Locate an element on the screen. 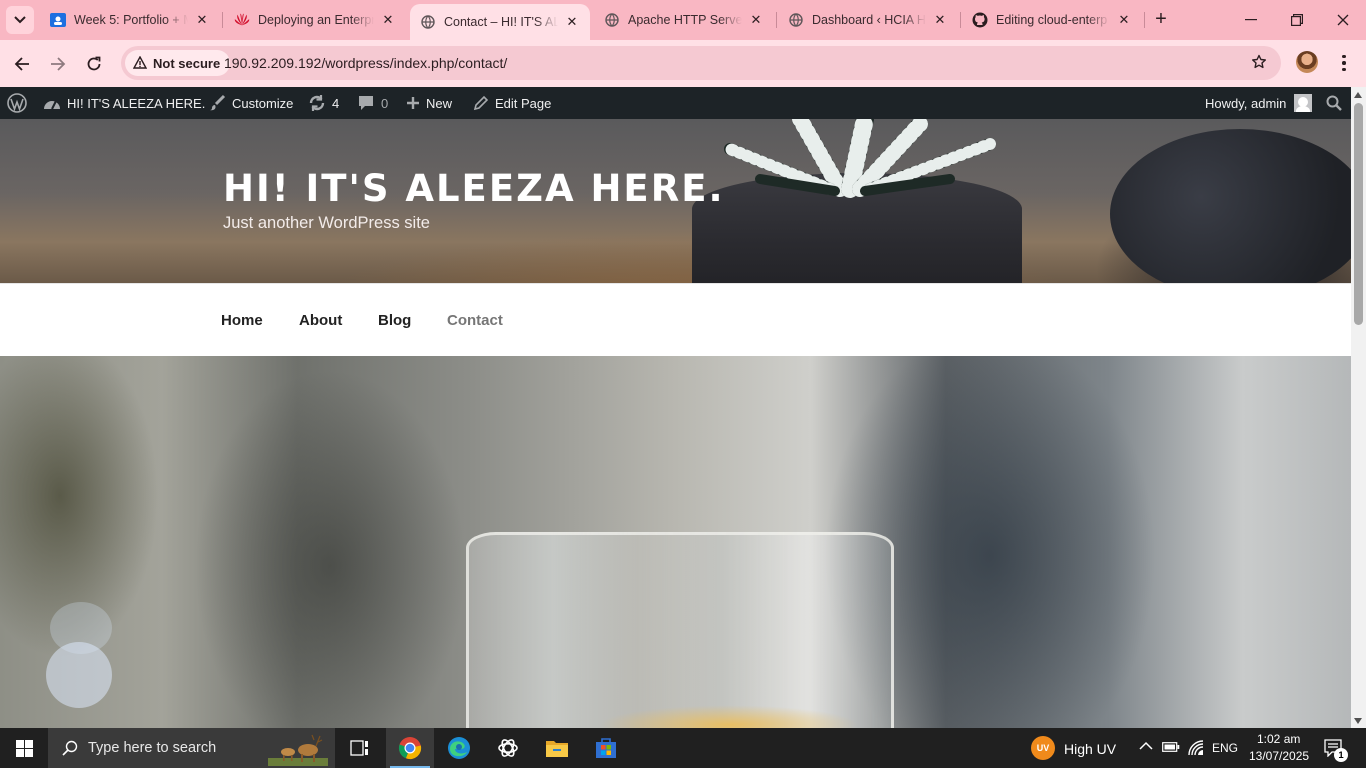 This screenshot has height=768, width=1366. notification-badge: 1 is located at coordinates (1341, 755).